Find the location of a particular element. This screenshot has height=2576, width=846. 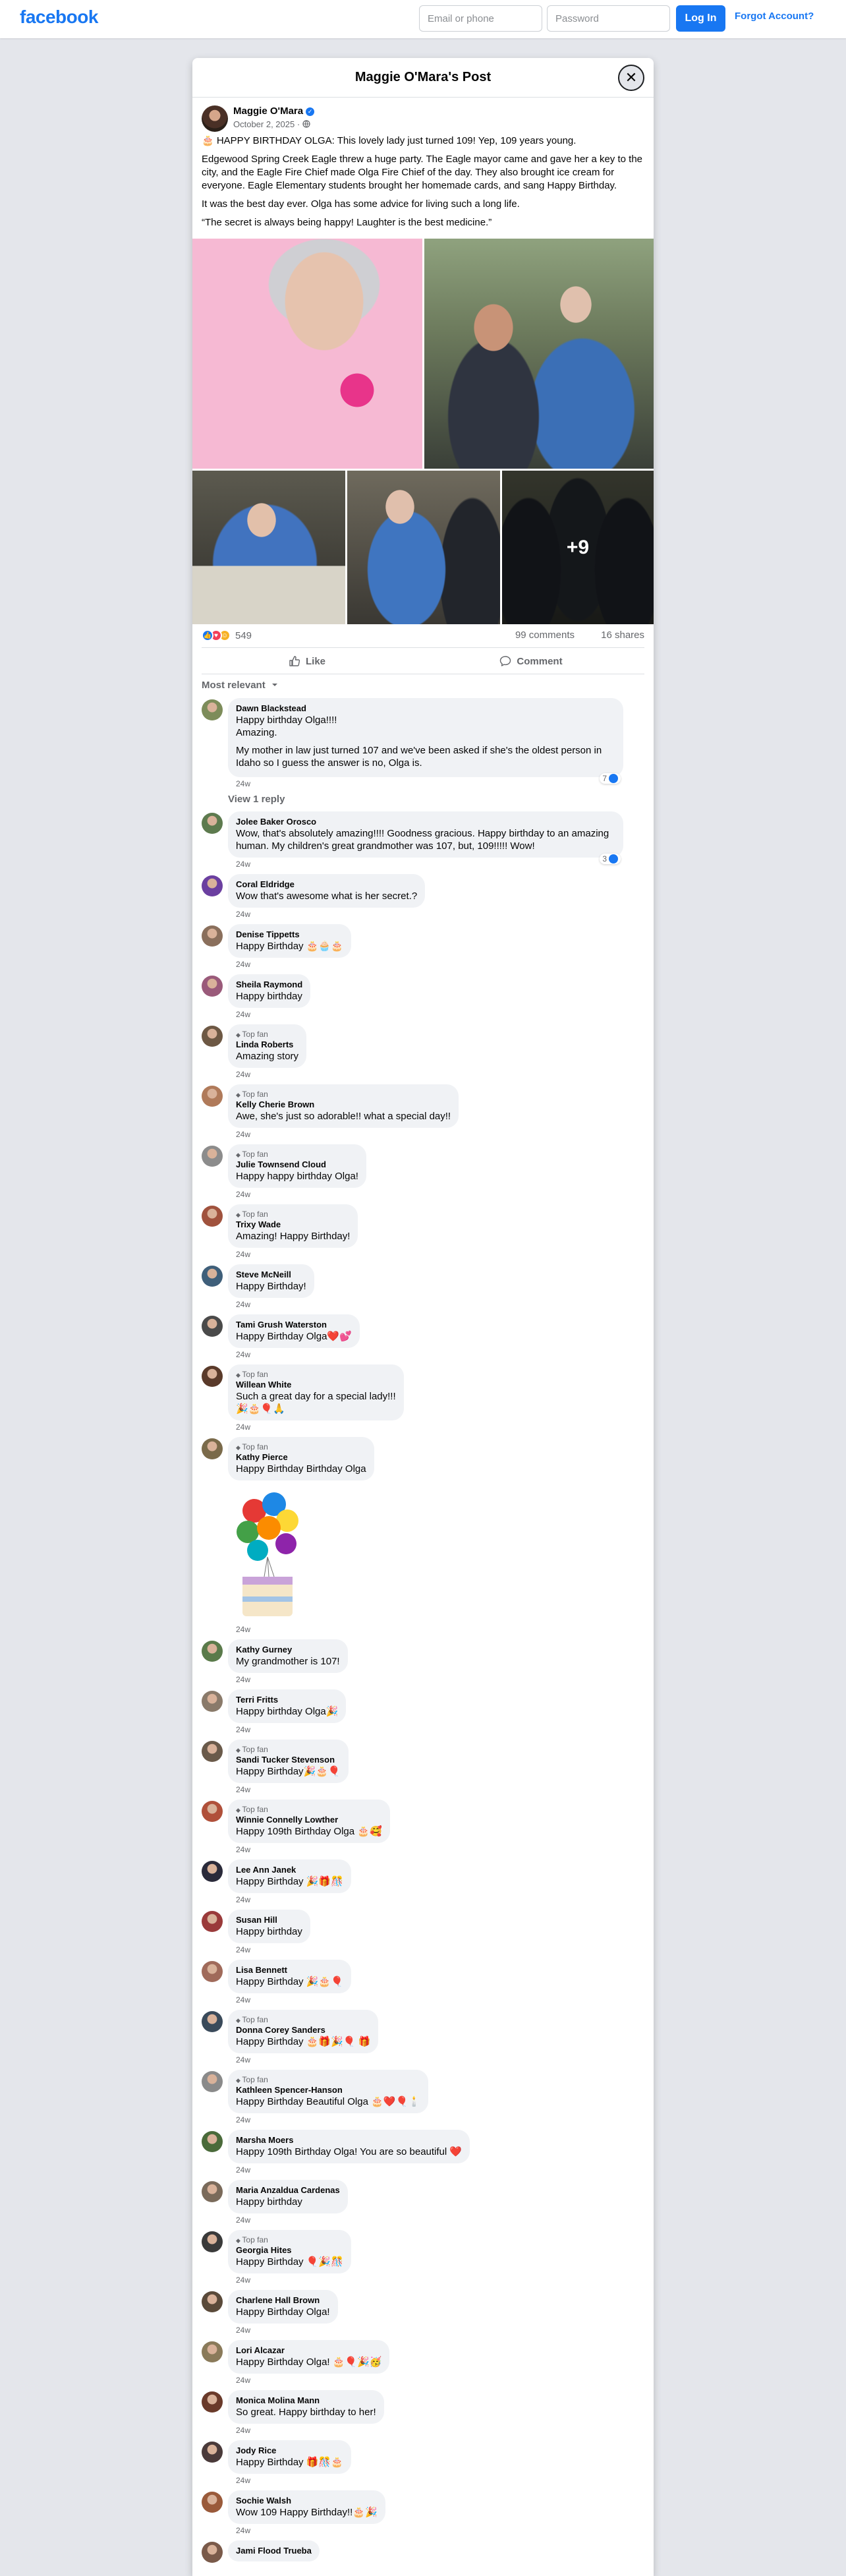

commenter-name: Lori Alcazar is located at coordinates (308, 2350).